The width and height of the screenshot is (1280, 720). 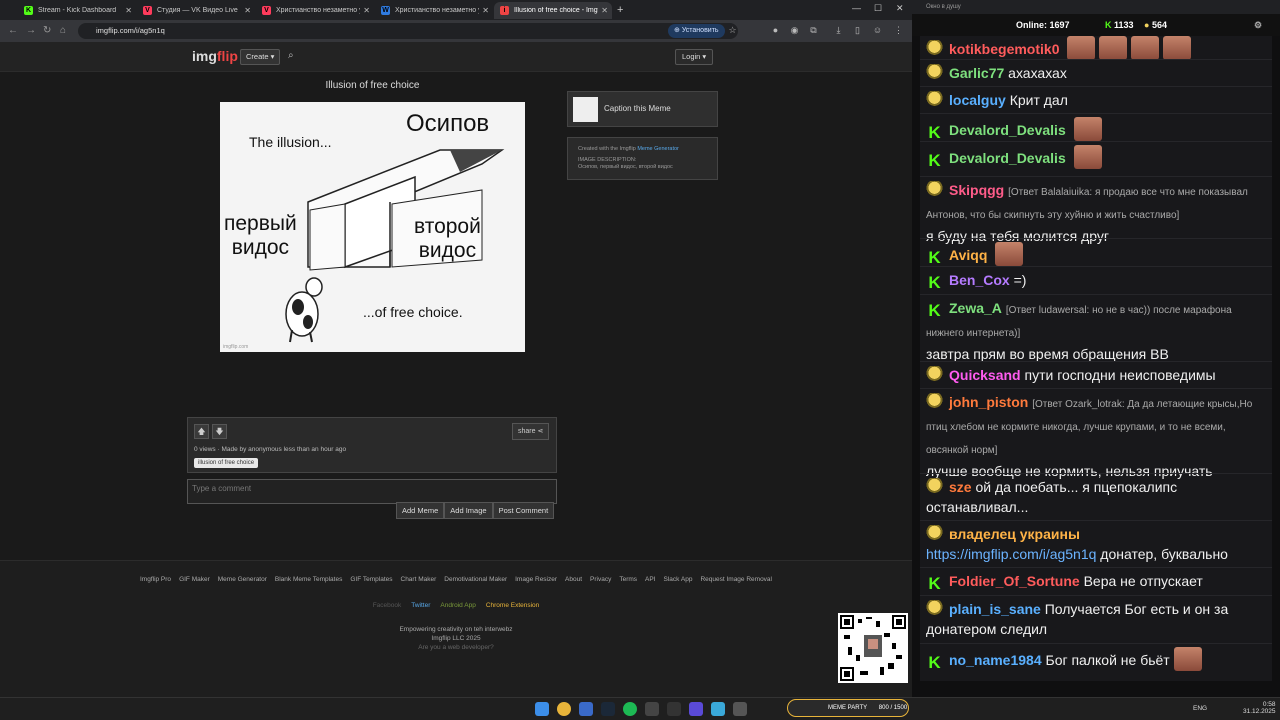 I want to click on chat-username: plain_is_sane, so click(x=995, y=609).